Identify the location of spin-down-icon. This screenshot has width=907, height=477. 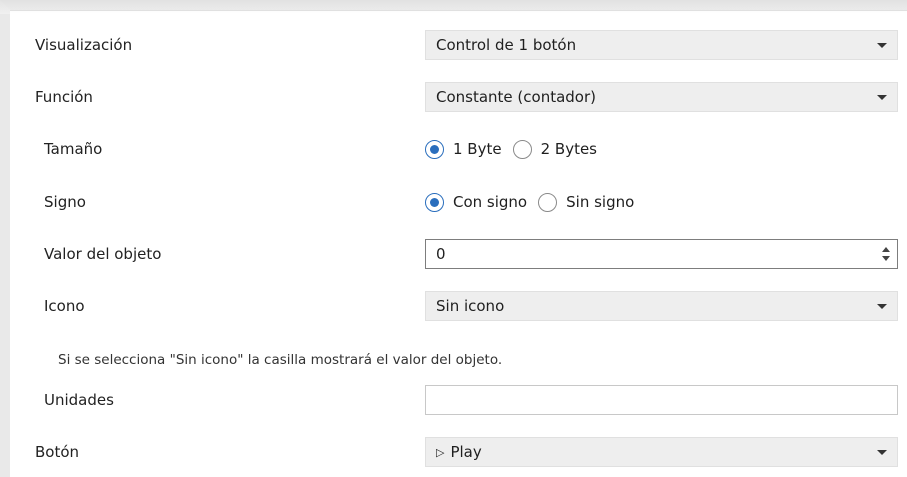
(886, 258).